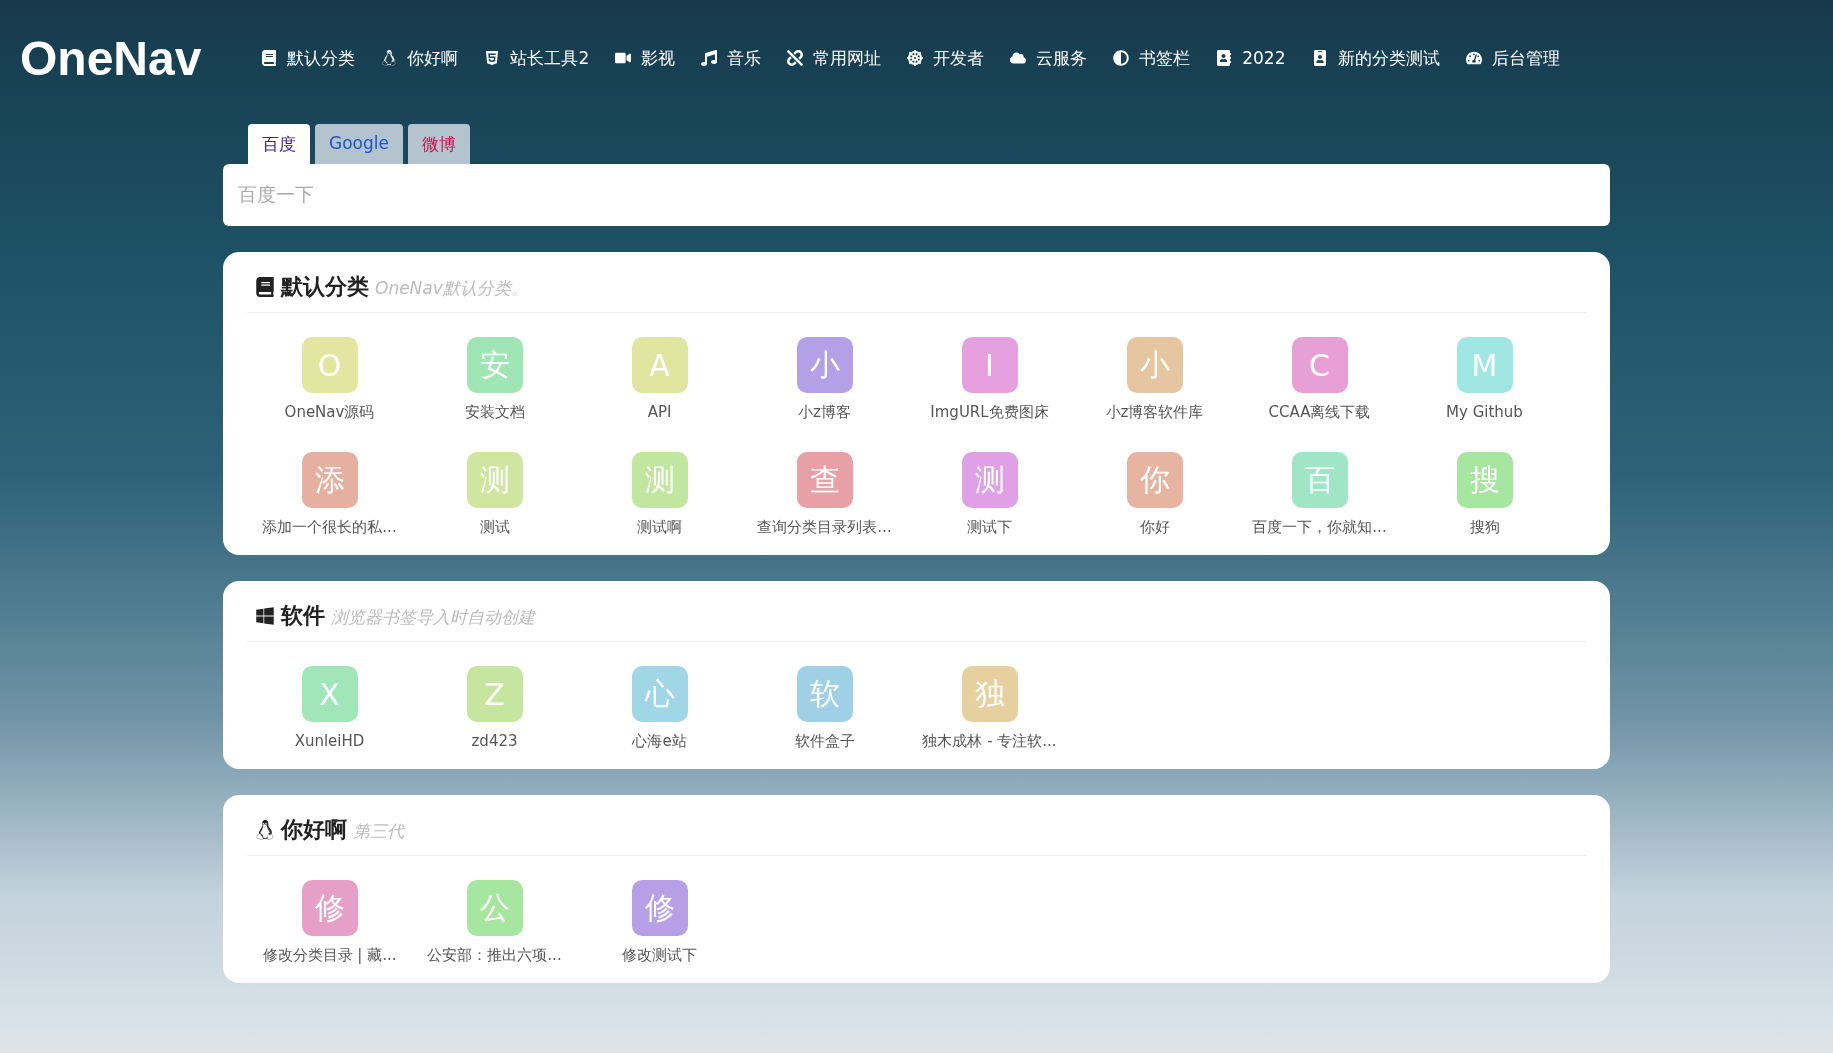 Image resolution: width=1833 pixels, height=1053 pixels. I want to click on nav-link: 后台管理, so click(1512, 58).